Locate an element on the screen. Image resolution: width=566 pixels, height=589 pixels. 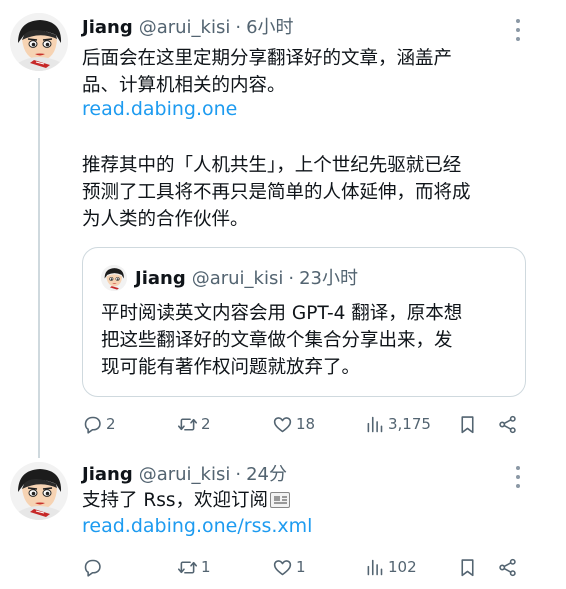
tweet-text-line: 后面会在这里定期分享翻译好的文章，涵盖产 is located at coordinates (267, 58).